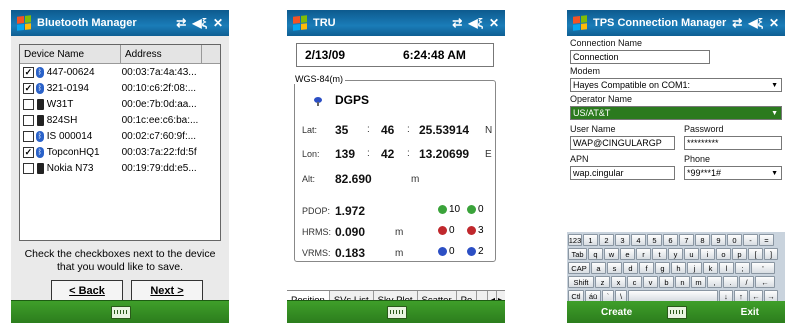 Image resolution: width=796 pixels, height=323 pixels. I want to click on gps-sats-tracked: 0, so click(475, 209).